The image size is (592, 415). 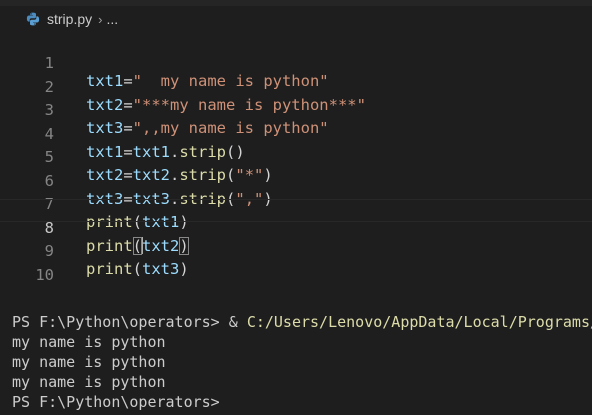 I want to click on code-line: 4 txt1=txt1.strip(), so click(x=296, y=133).